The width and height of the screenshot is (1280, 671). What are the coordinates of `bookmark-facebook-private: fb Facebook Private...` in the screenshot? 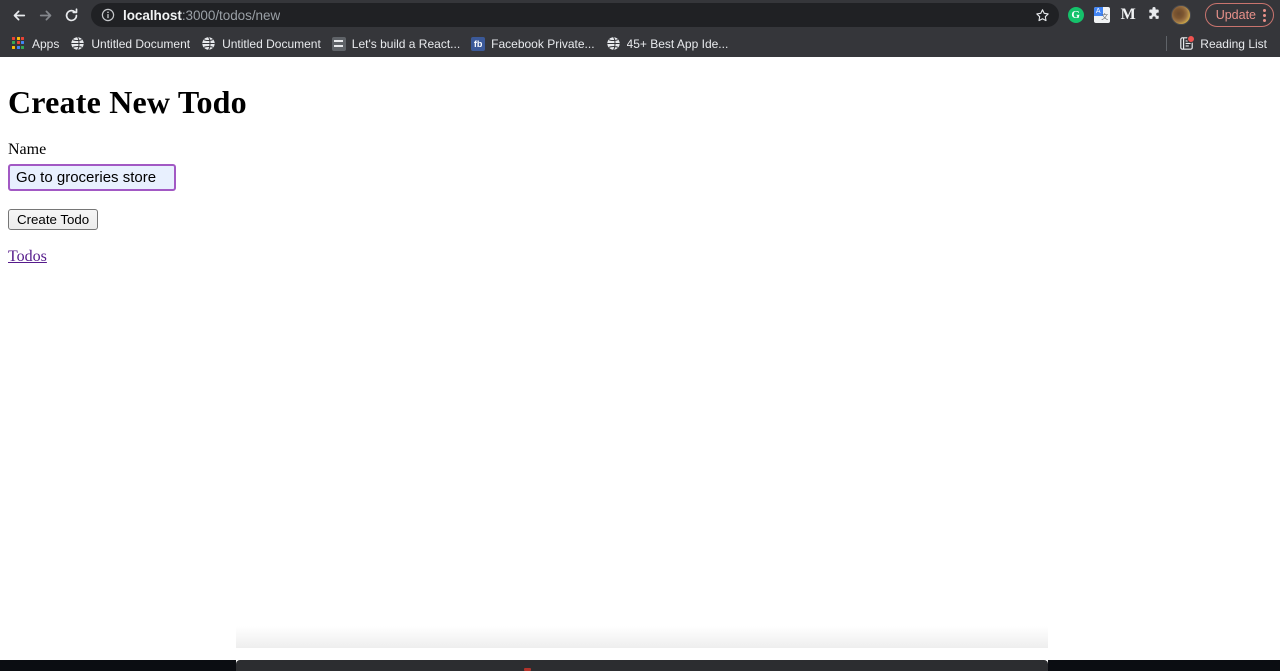 It's located at (534, 44).